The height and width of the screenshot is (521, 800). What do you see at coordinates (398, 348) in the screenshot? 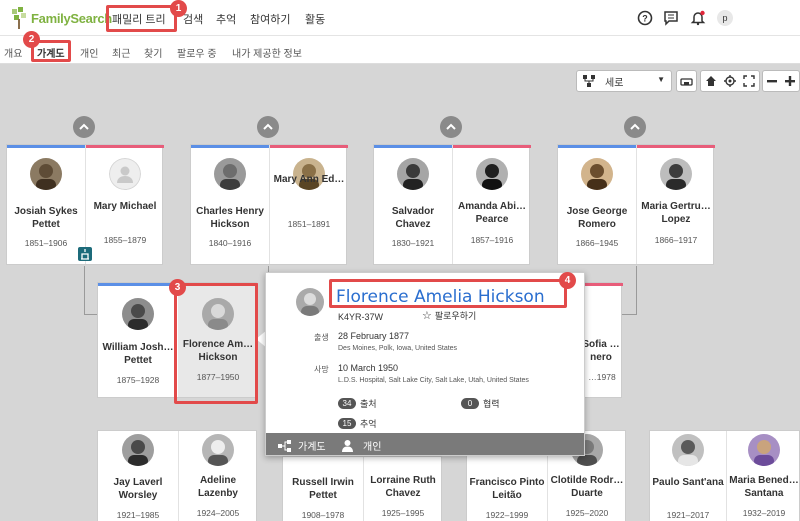
I see `birth-place: Des Moines, Polk, Iowa, United States` at bounding box center [398, 348].